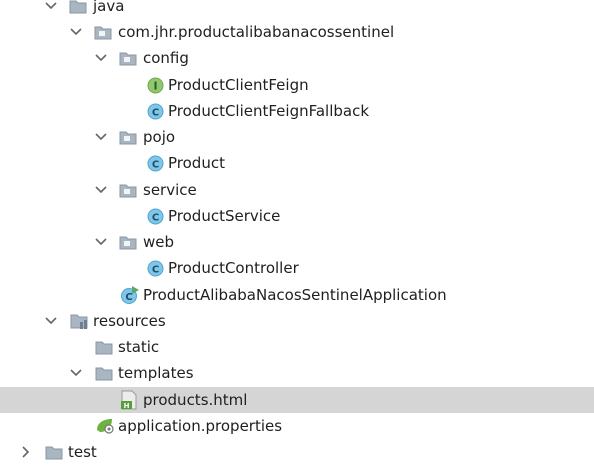 This screenshot has height=465, width=594. I want to click on tree-item-web: web, so click(297, 242).